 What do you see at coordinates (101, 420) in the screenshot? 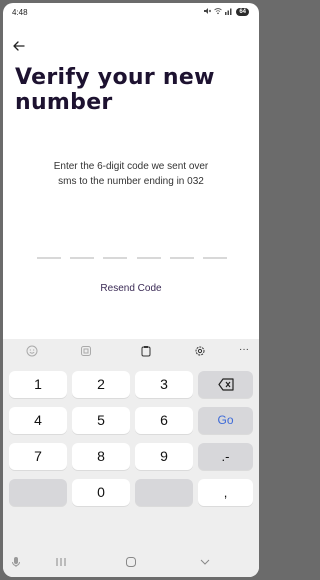
I see `key-5: 5` at bounding box center [101, 420].